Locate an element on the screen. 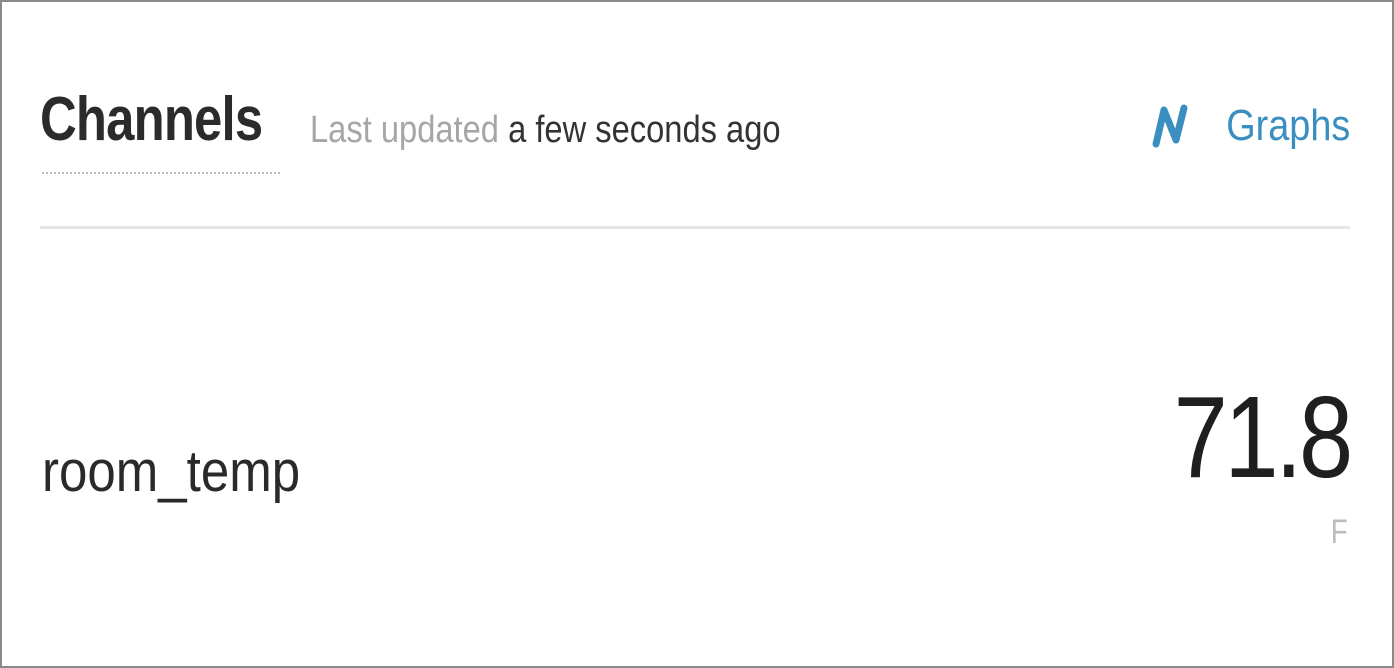 This screenshot has width=1394, height=668. header-divider is located at coordinates (695, 227).